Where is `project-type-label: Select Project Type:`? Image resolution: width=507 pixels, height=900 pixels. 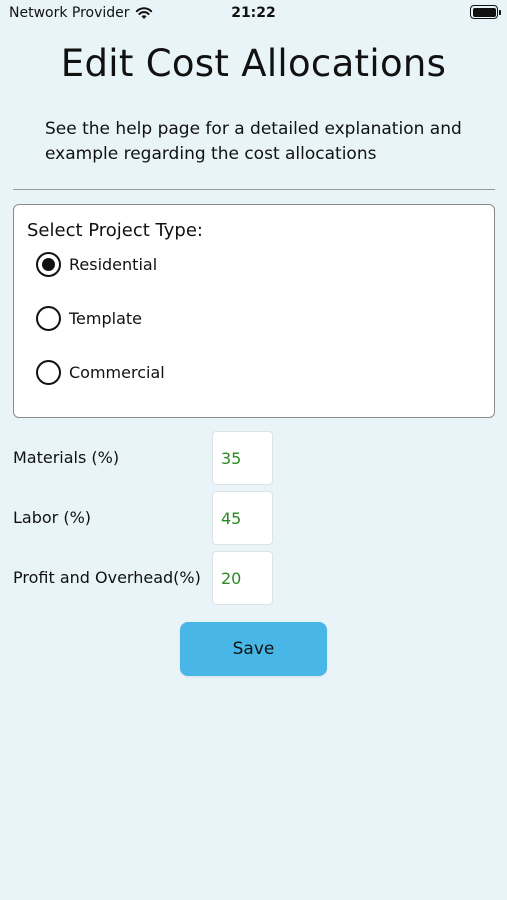 project-type-label: Select Project Type: is located at coordinates (115, 230).